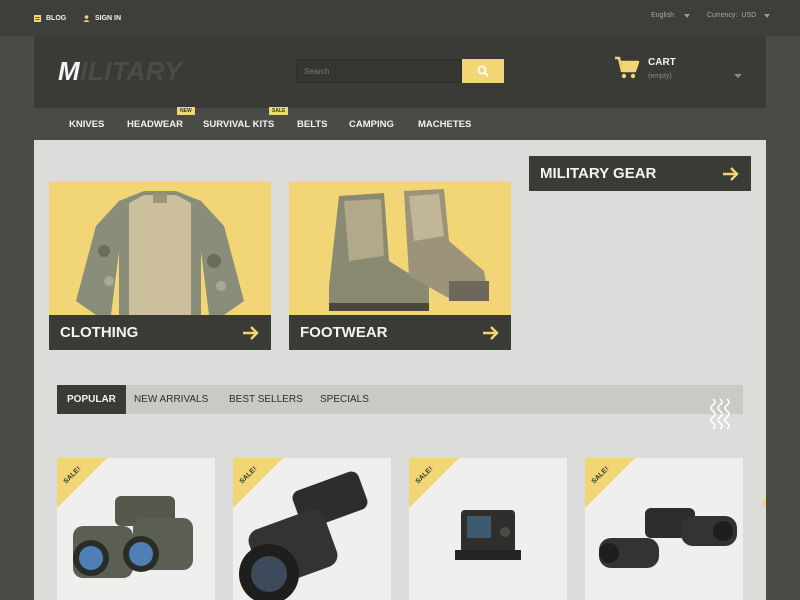 Image resolution: width=800 pixels, height=600 pixels. I want to click on blog-link: BLOG, so click(50, 18).